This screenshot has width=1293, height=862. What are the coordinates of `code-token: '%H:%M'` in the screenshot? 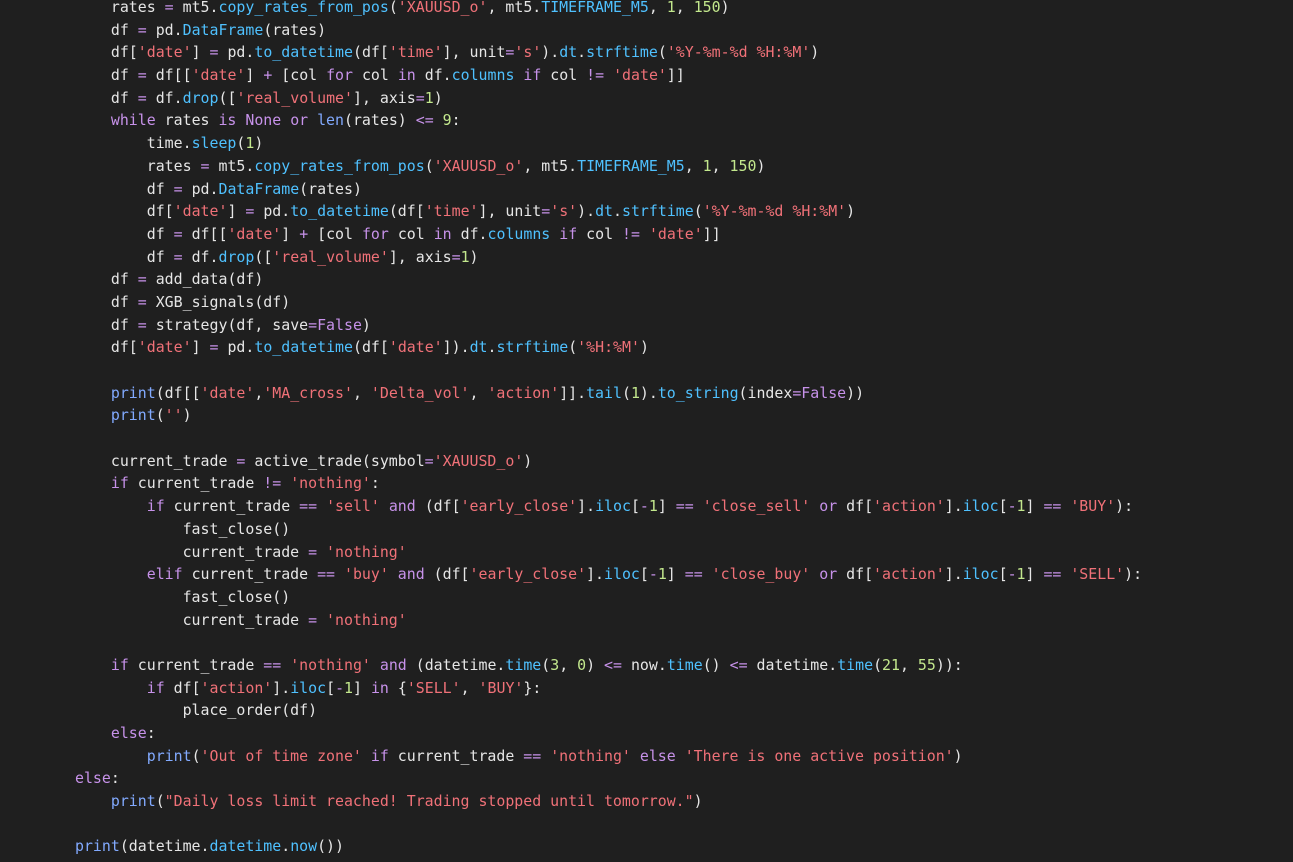 It's located at (608, 347).